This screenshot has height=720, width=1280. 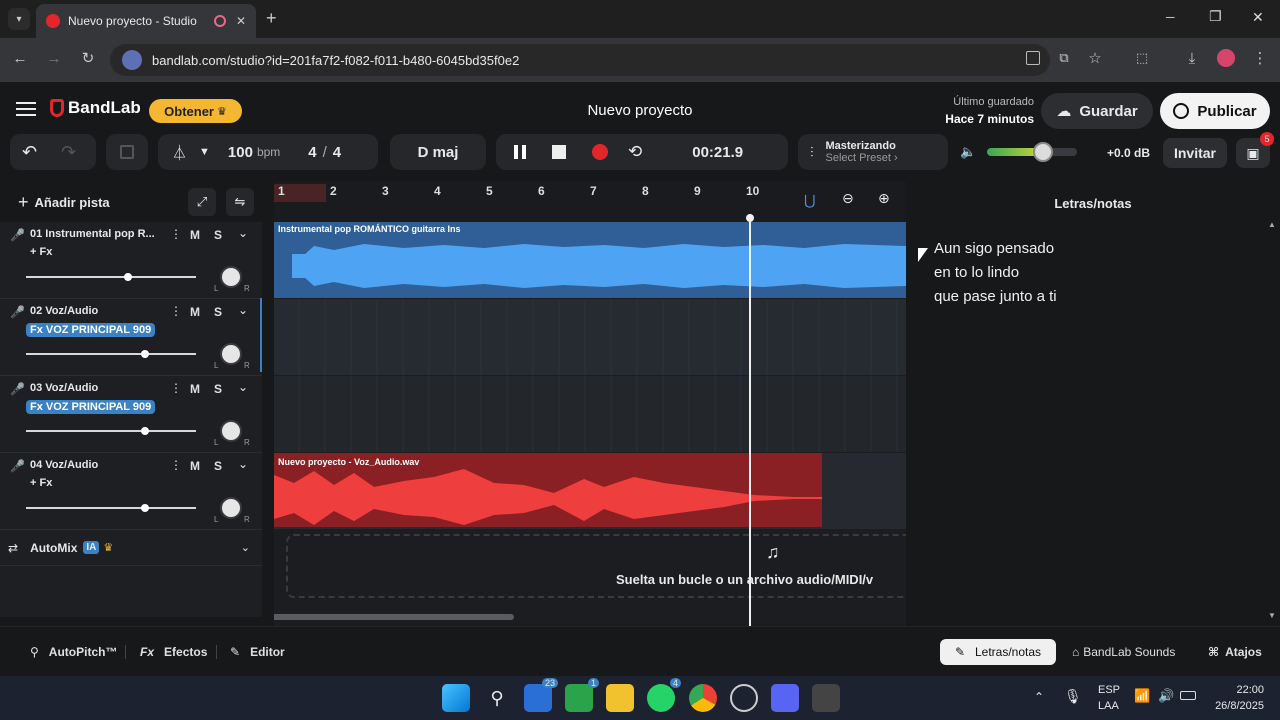 What do you see at coordinates (41, 483) in the screenshot?
I see `add-fx-button: + Fx` at bounding box center [41, 483].